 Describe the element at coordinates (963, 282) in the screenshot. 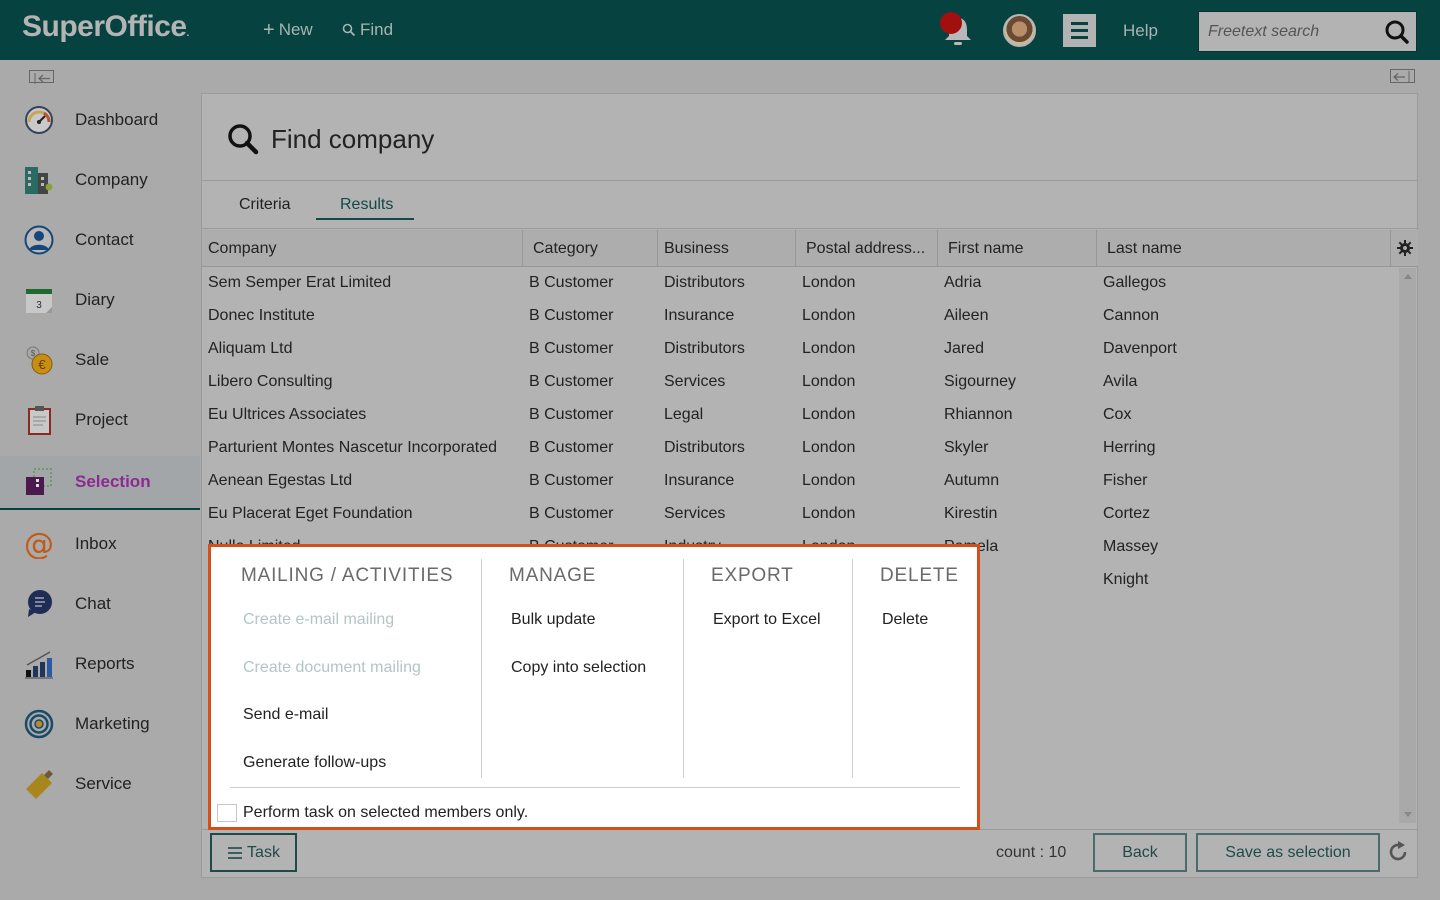

I see `cell-first-name: Adria` at that location.